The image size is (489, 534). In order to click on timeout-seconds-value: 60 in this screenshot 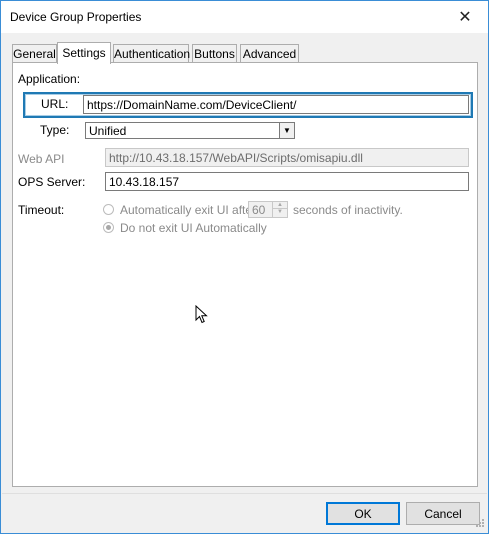, I will do `click(259, 210)`.